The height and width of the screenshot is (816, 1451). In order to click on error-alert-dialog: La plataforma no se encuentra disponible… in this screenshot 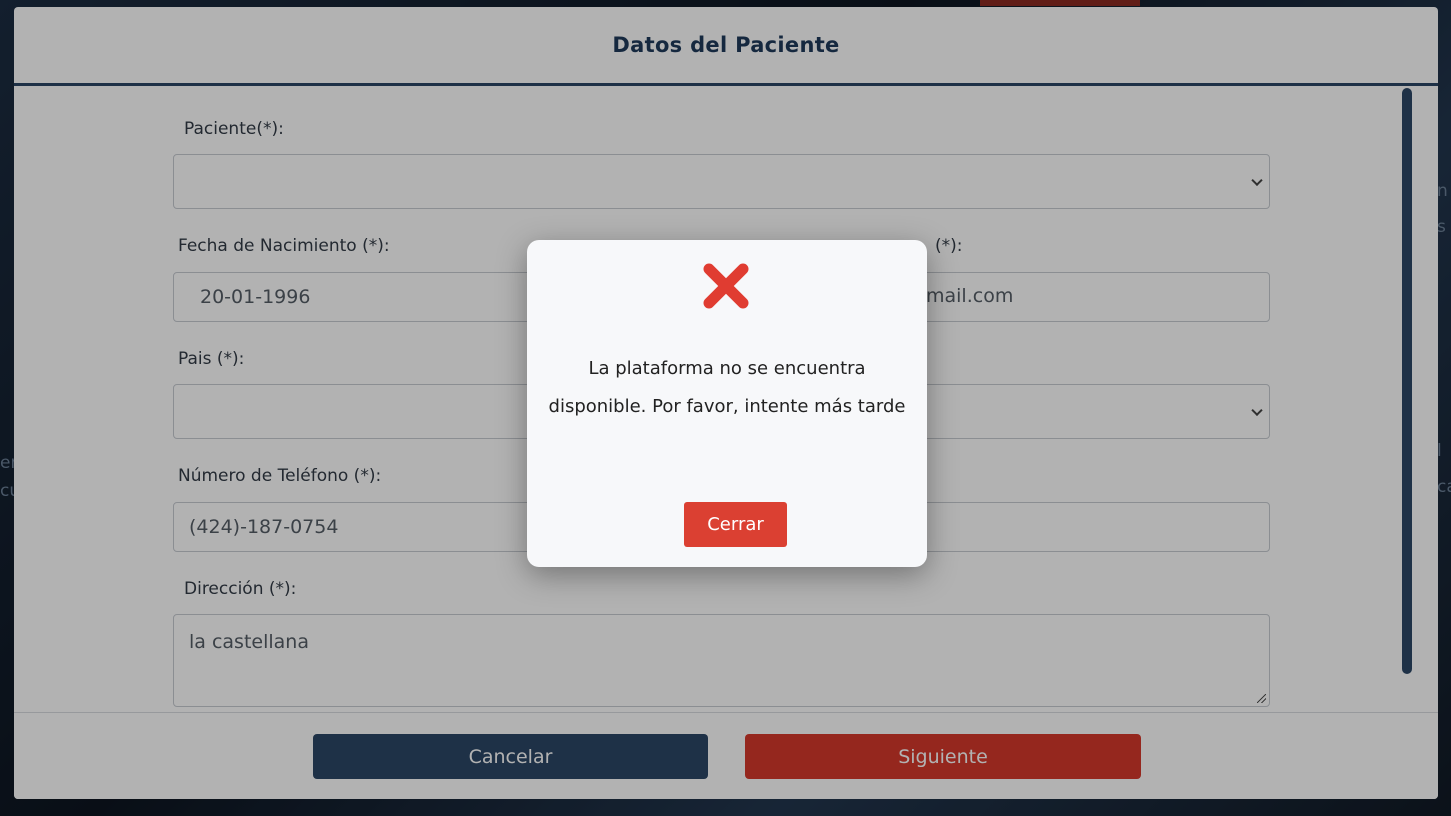, I will do `click(727, 403)`.